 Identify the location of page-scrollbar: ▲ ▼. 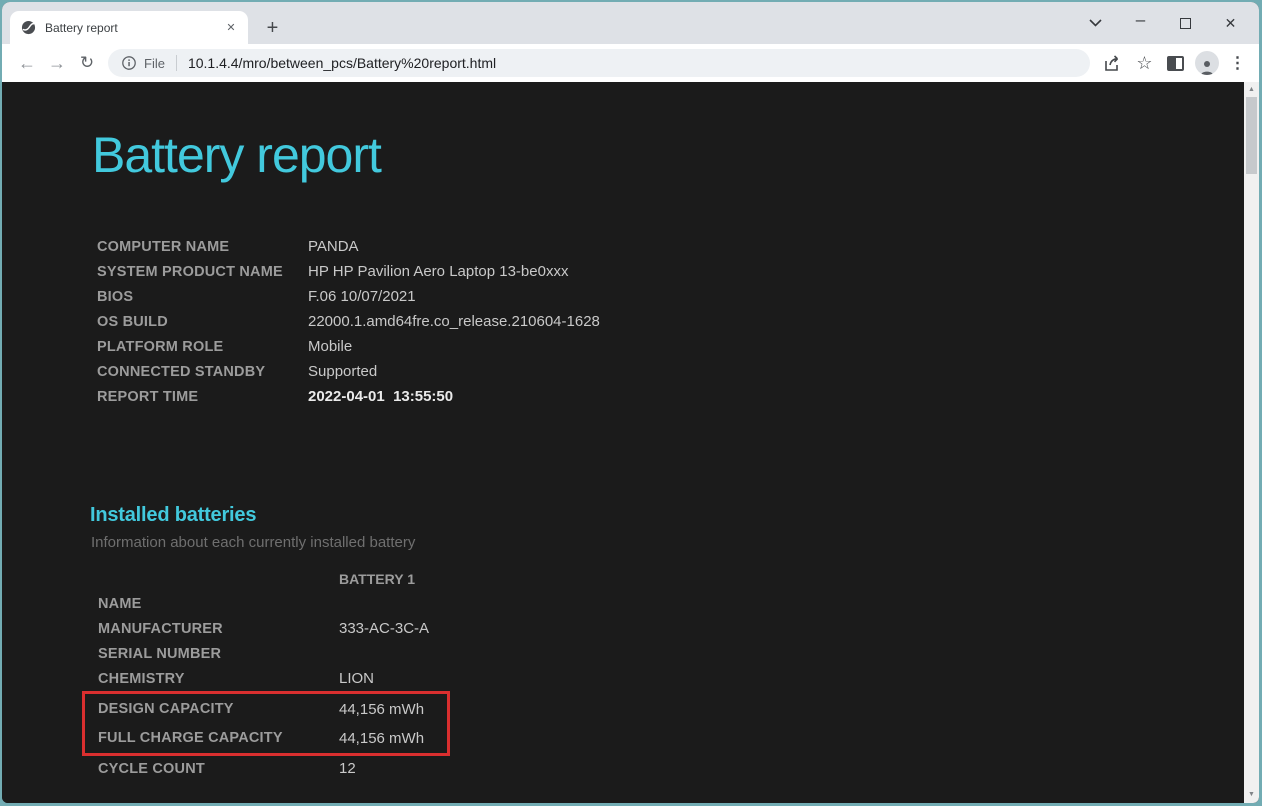
(1251, 442).